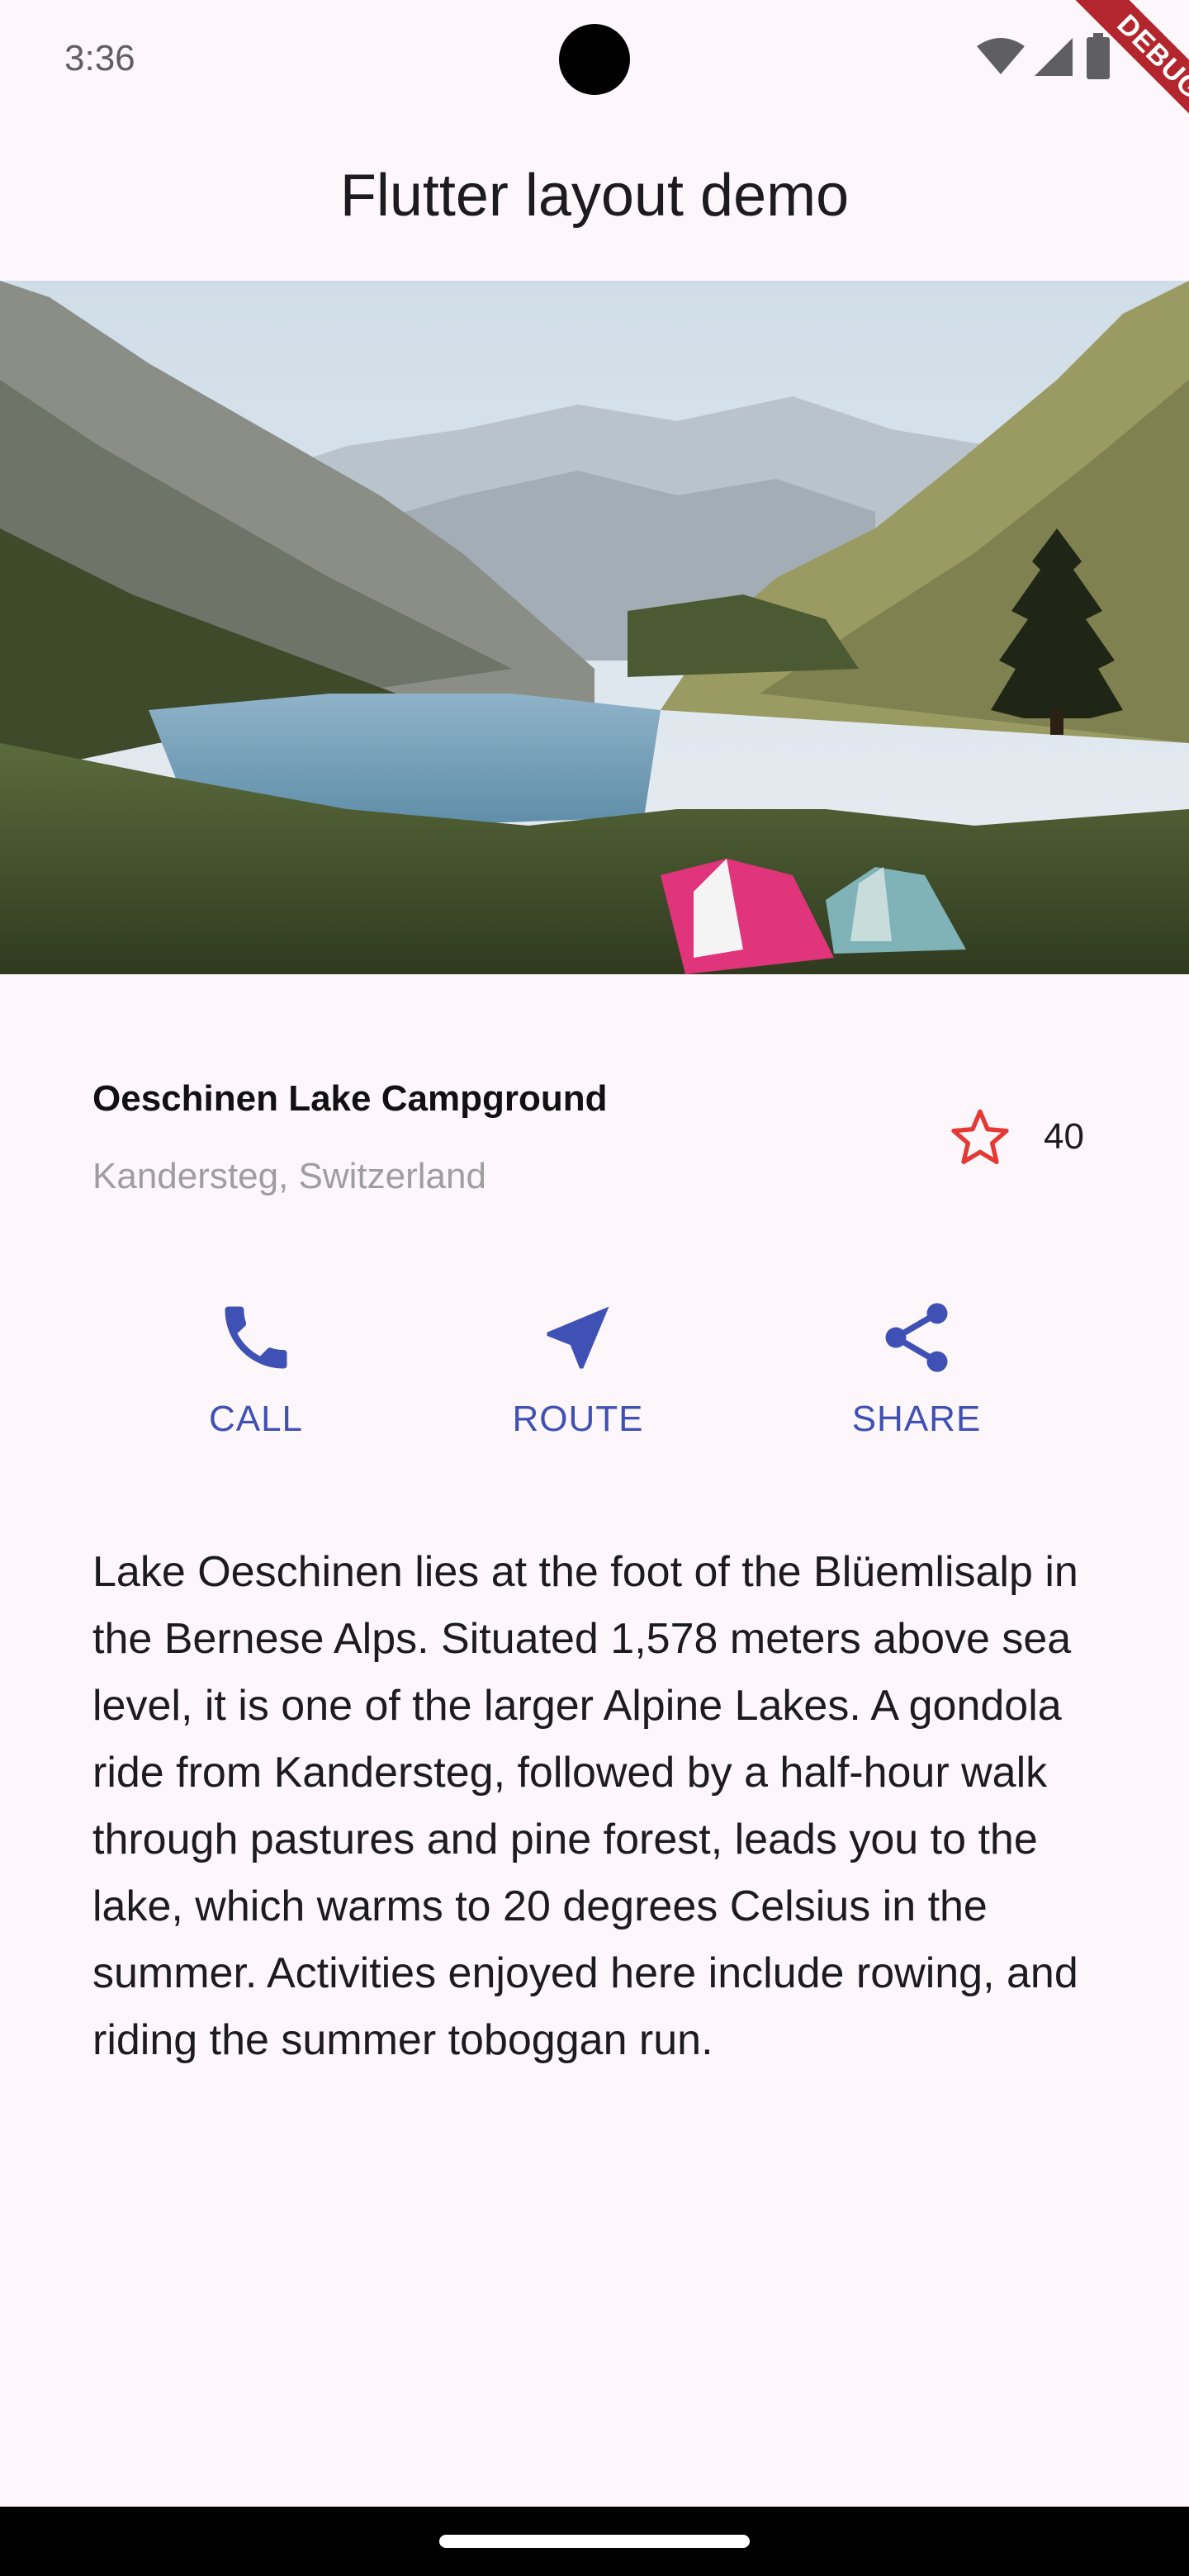  Describe the element at coordinates (578, 1419) in the screenshot. I see `route-label: ROUTE` at that location.